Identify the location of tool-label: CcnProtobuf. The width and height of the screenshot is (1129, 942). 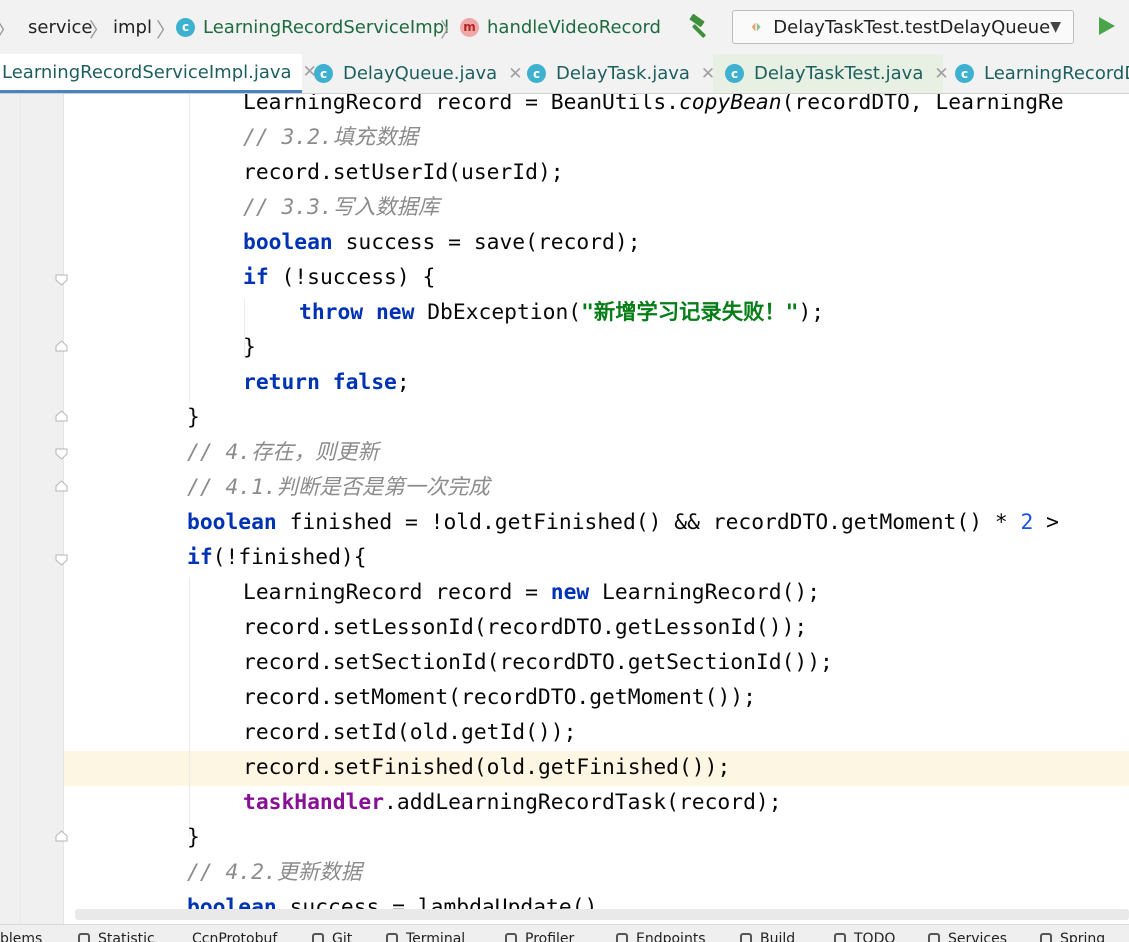
(235, 936).